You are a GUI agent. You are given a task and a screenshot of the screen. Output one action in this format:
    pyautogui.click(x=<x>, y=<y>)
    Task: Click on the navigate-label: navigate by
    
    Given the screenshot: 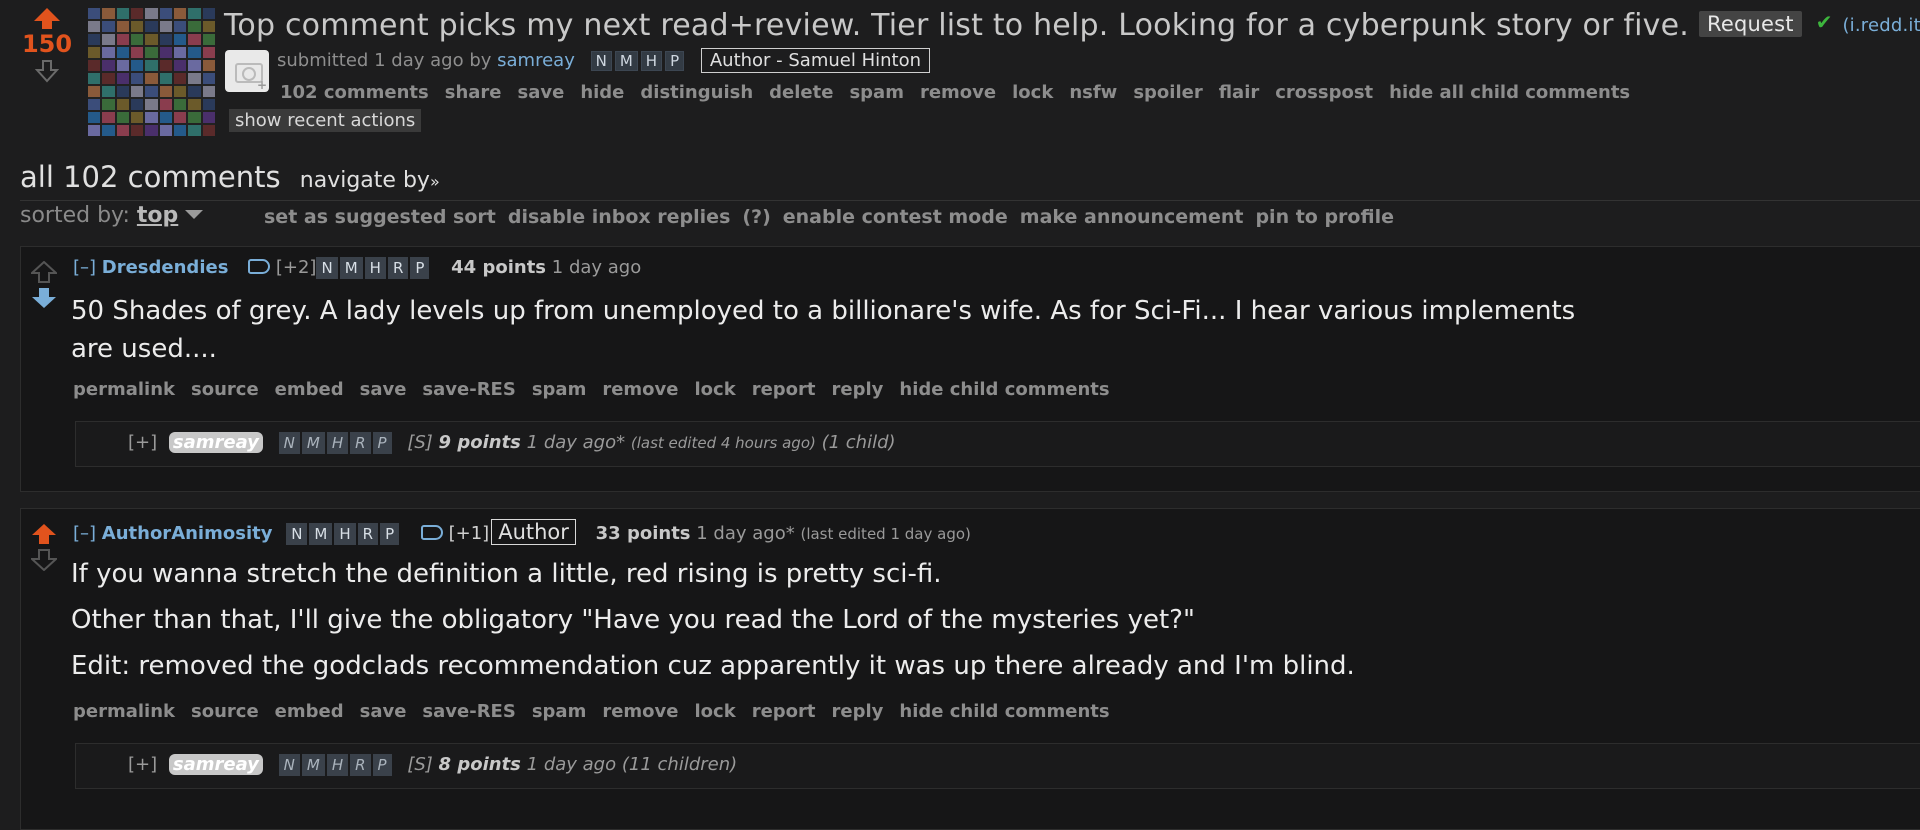 What is the action you would take?
    pyautogui.click(x=364, y=180)
    